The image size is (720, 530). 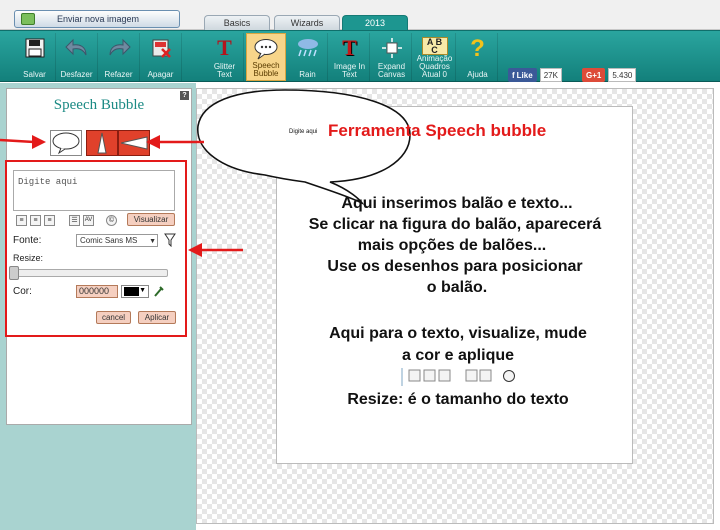 I want to click on facebook-icon: f, so click(x=513, y=75).